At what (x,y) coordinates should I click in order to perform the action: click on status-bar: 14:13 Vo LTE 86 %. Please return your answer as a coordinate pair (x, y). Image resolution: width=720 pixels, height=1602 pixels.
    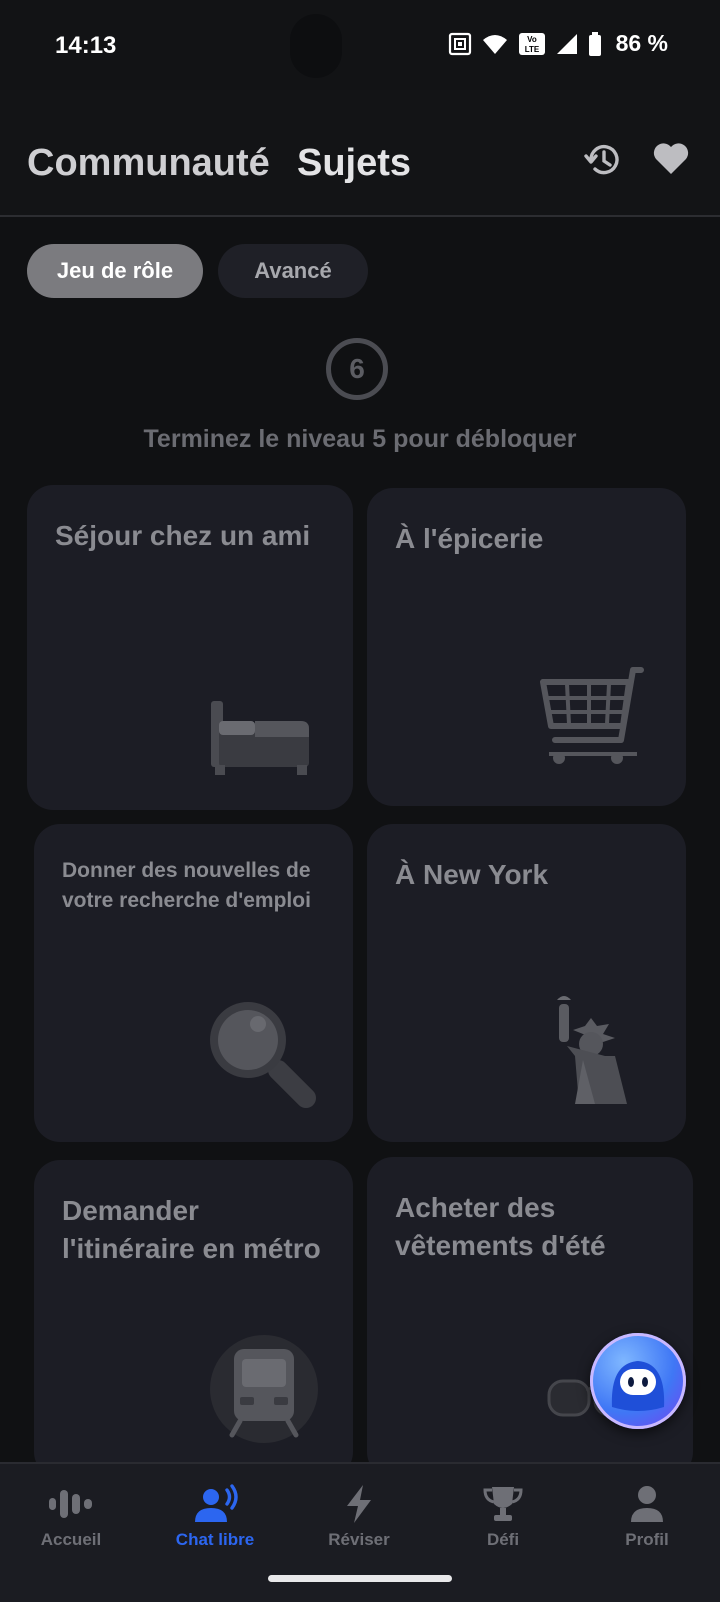
    Looking at the image, I should click on (360, 45).